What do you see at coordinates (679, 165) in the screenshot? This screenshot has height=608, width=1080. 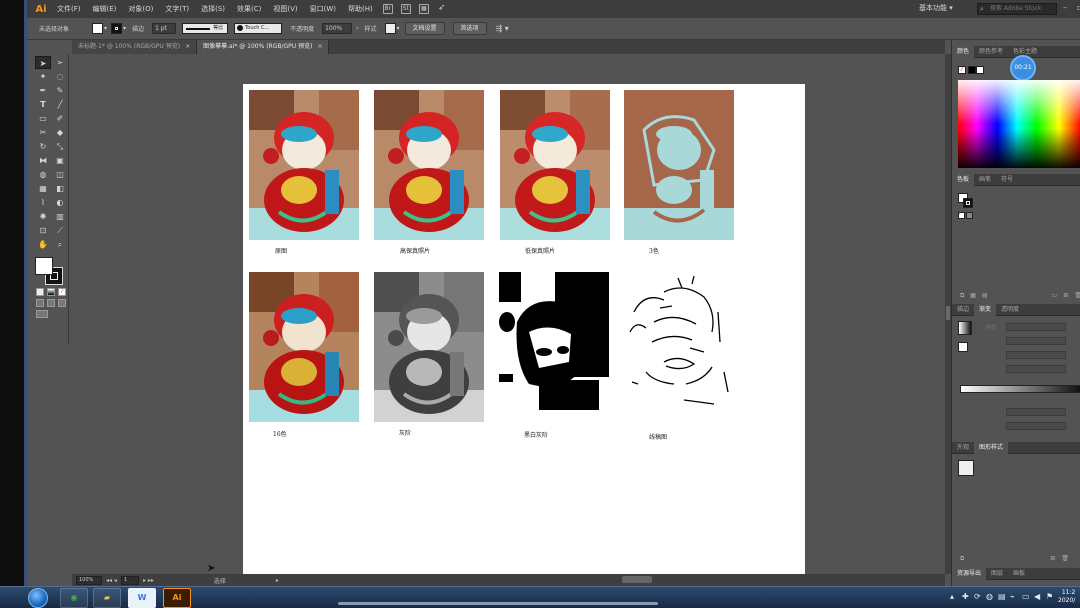 I see `thumbnail-3-colors` at bounding box center [679, 165].